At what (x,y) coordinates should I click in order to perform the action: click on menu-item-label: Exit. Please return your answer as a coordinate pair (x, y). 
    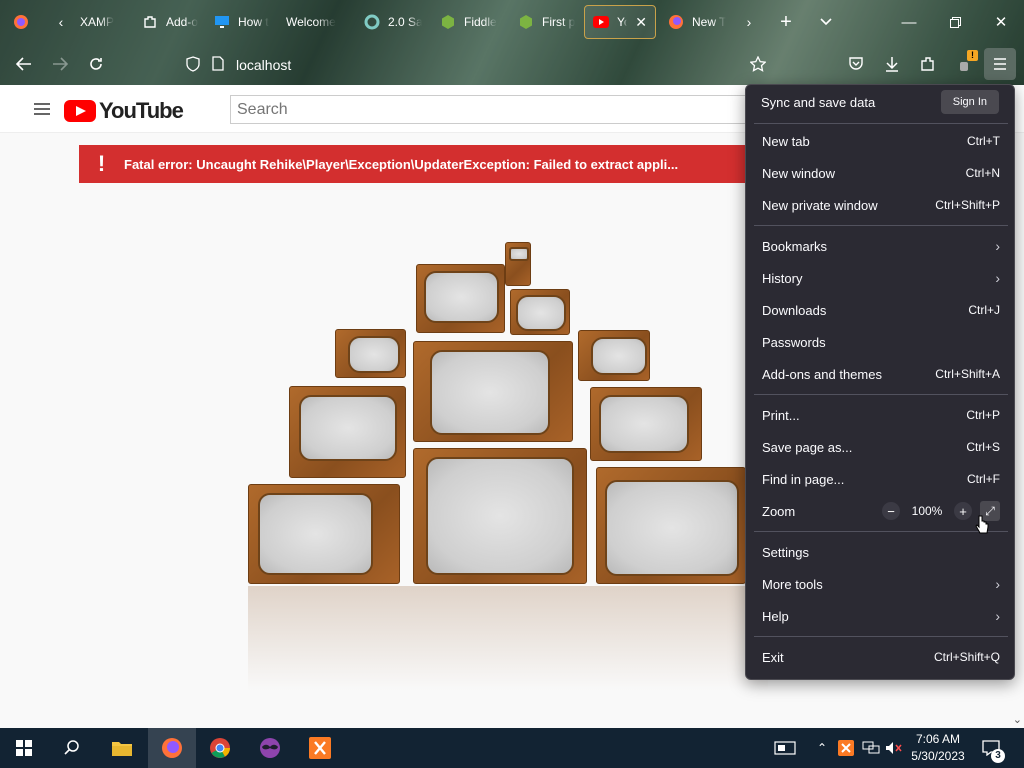
    Looking at the image, I should click on (773, 657).